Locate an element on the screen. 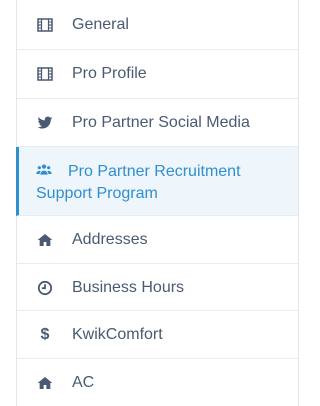 The height and width of the screenshot is (406, 320). sidebar-item-label: AC is located at coordinates (83, 382).